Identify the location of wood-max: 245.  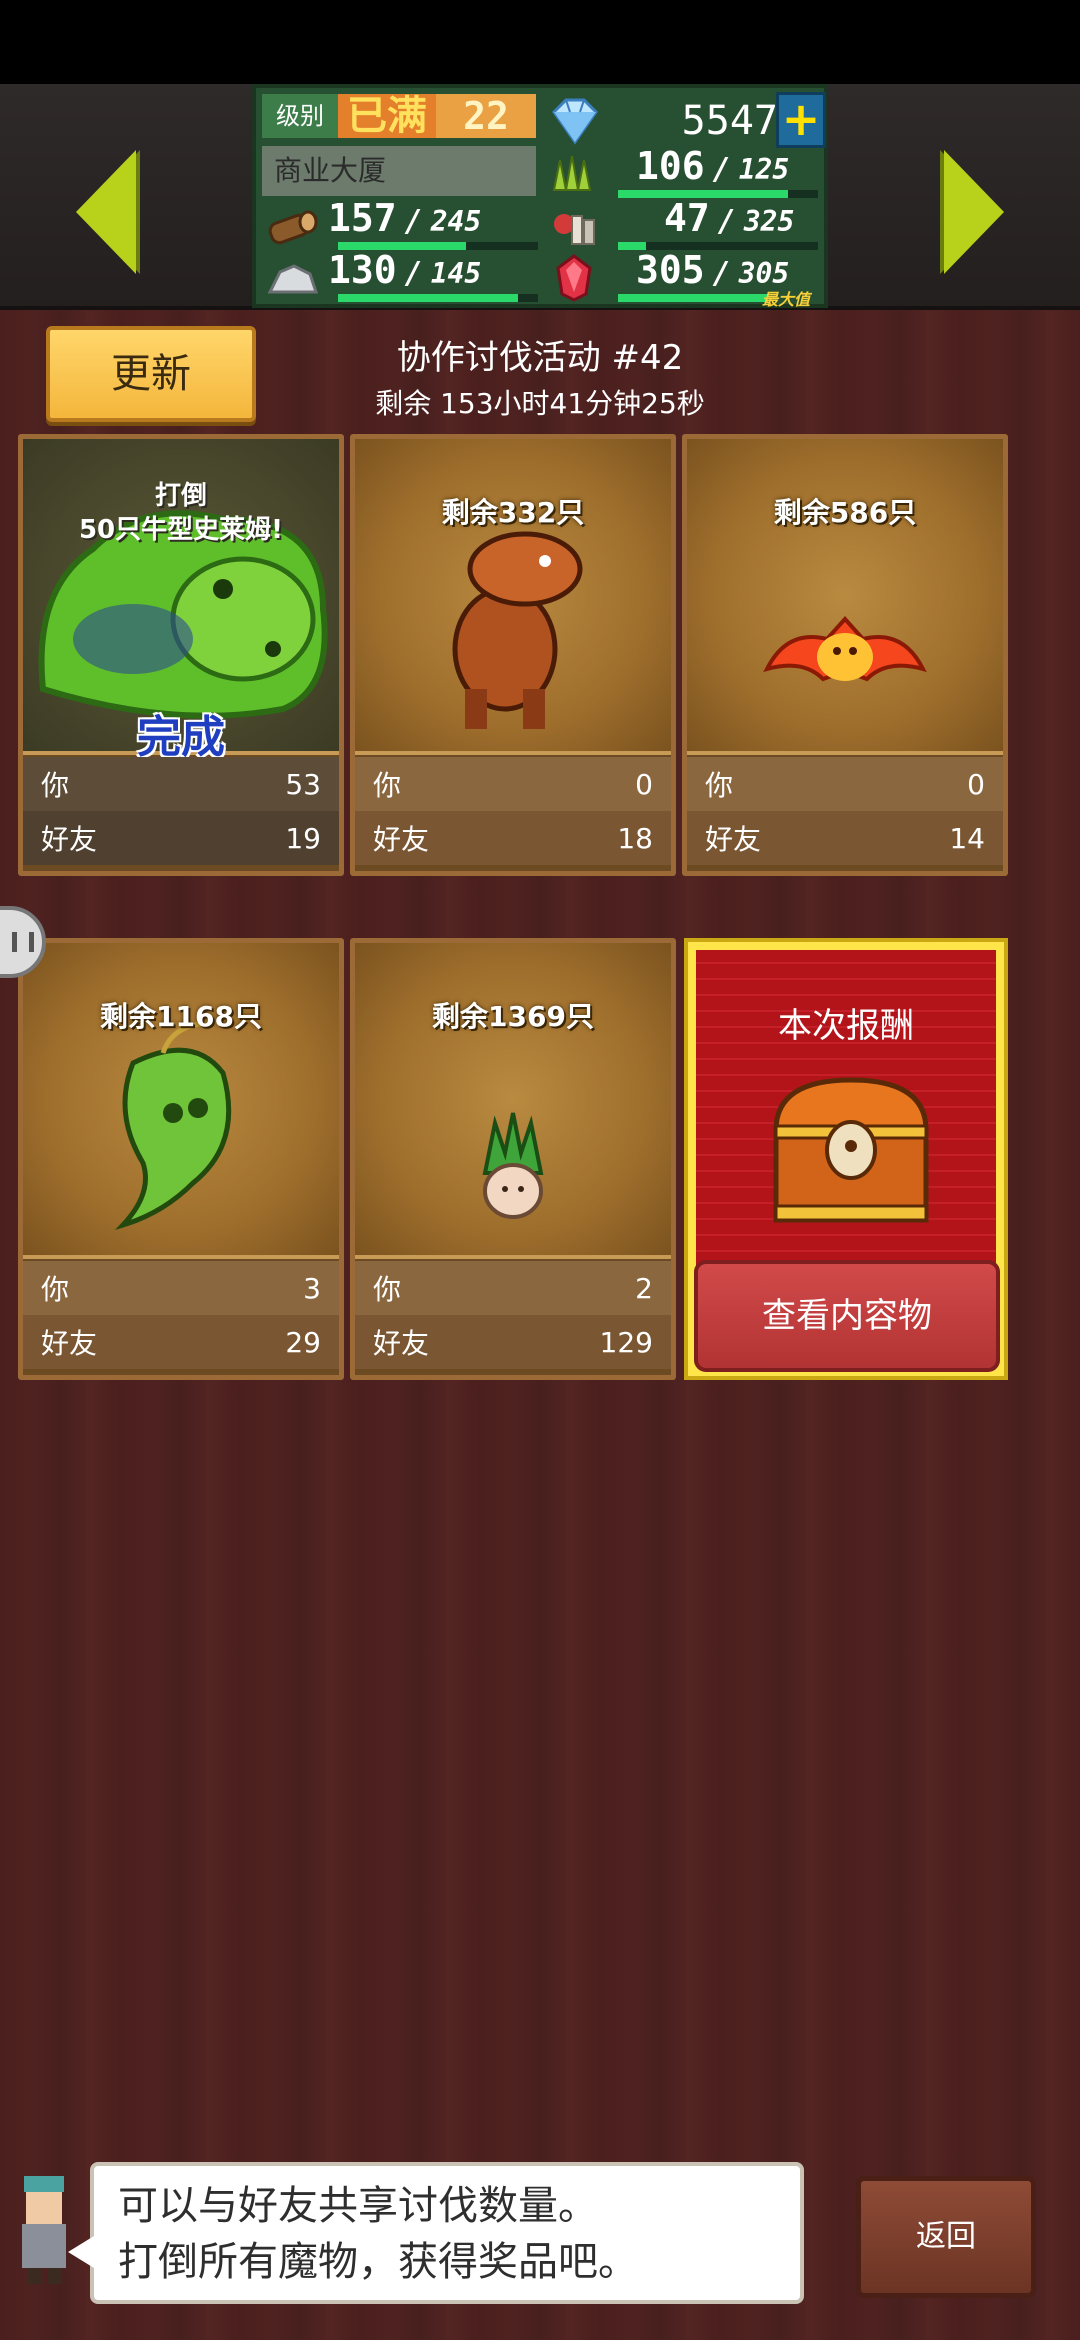
(456, 221).